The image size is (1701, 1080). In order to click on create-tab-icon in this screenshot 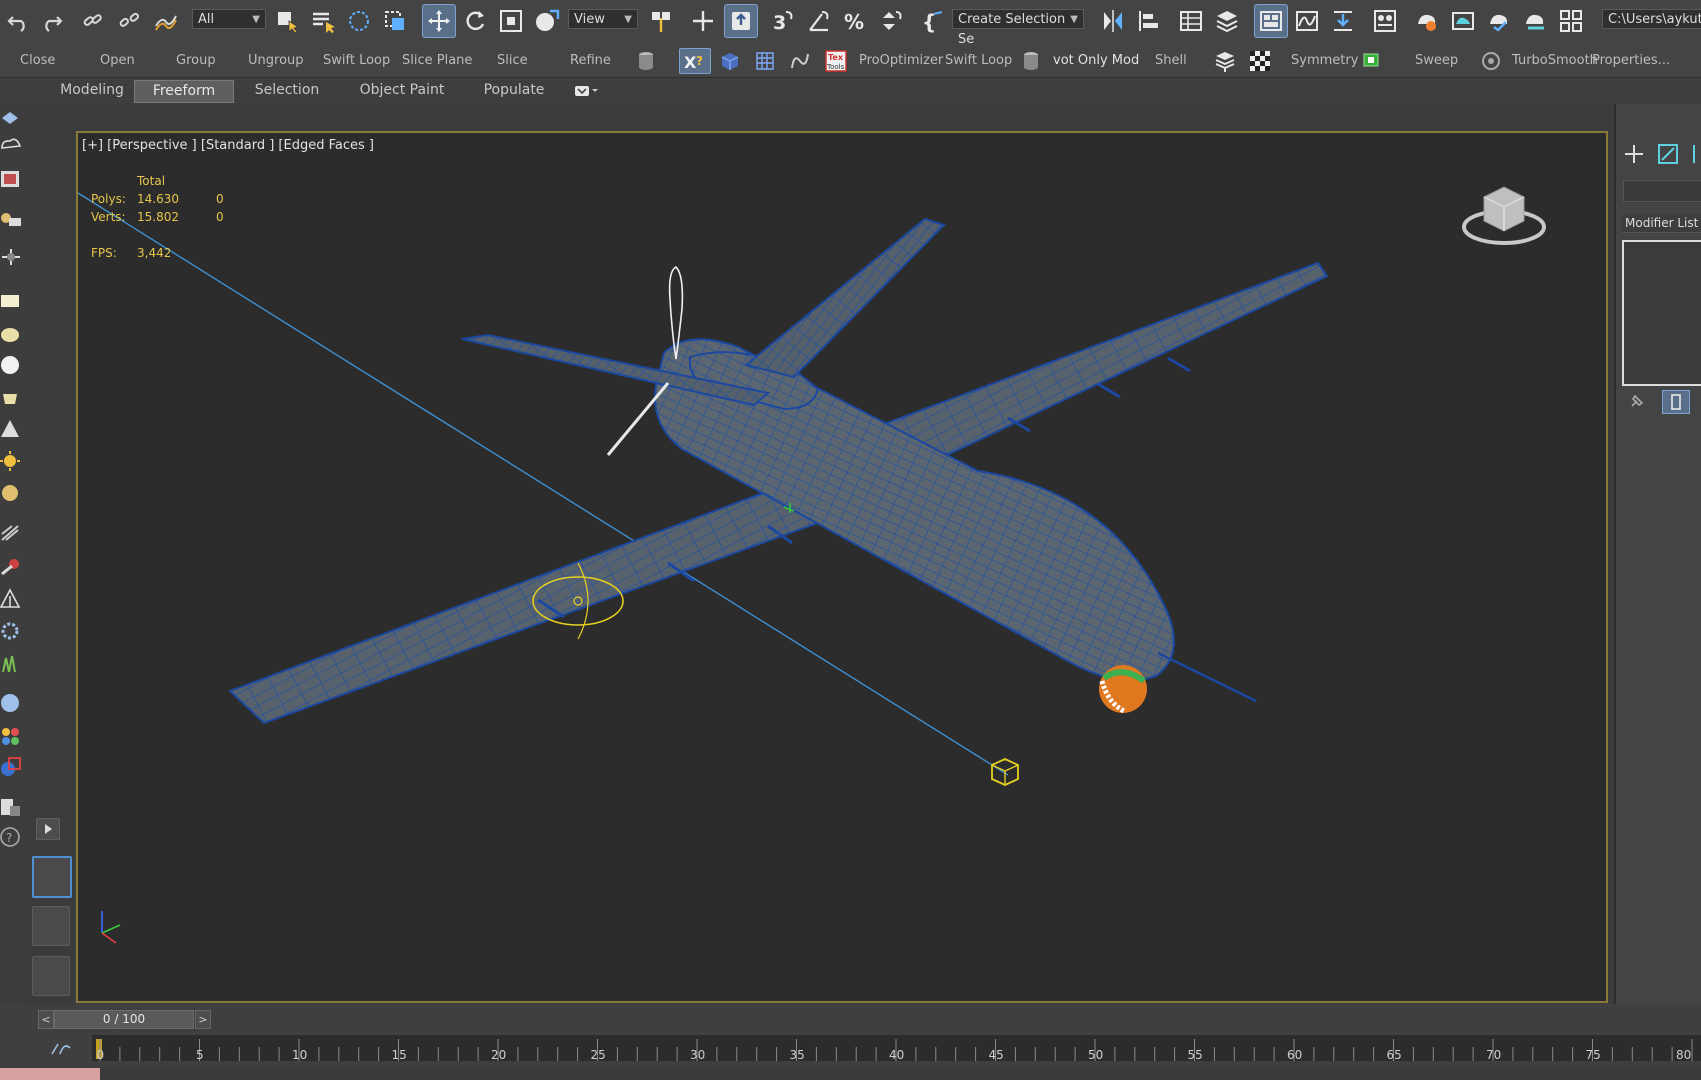, I will do `click(1634, 154)`.